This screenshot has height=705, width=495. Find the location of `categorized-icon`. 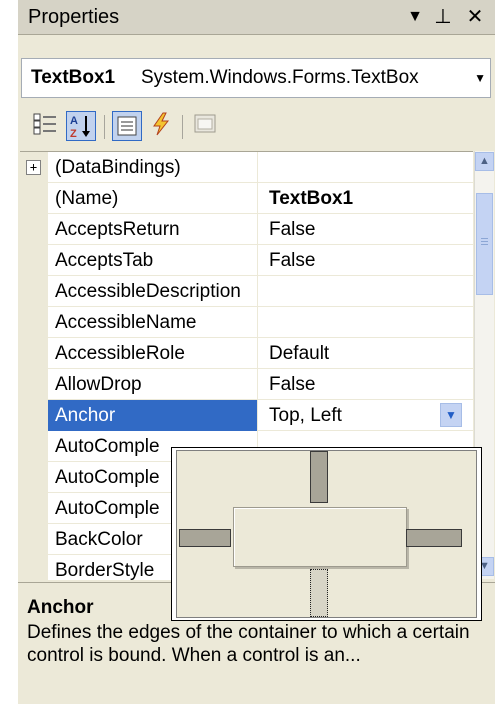

categorized-icon is located at coordinates (45, 126).